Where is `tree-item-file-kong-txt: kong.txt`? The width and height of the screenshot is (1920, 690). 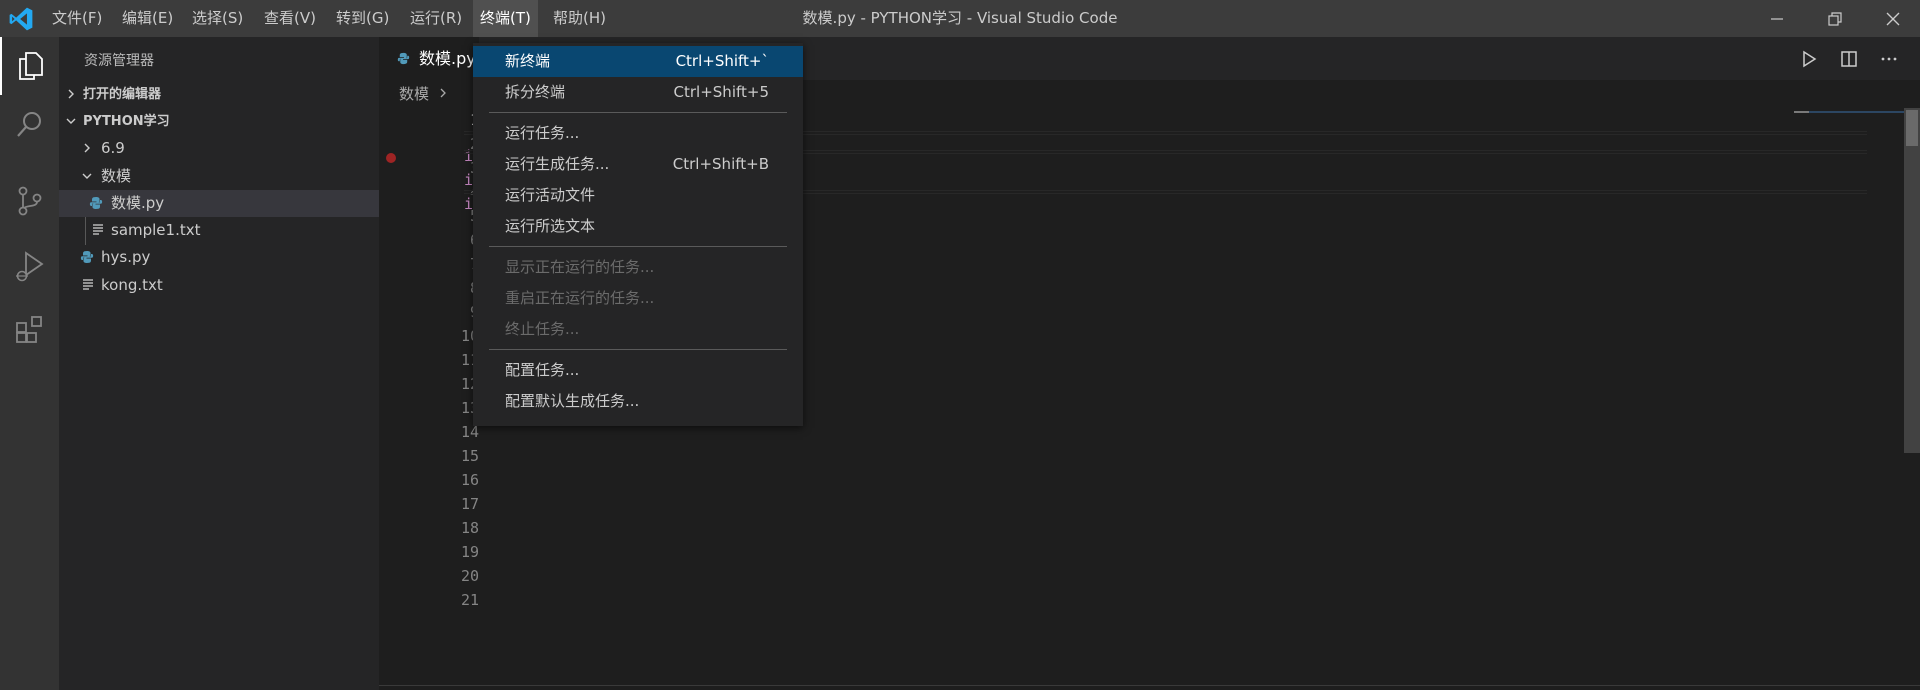 tree-item-file-kong-txt: kong.txt is located at coordinates (219, 285).